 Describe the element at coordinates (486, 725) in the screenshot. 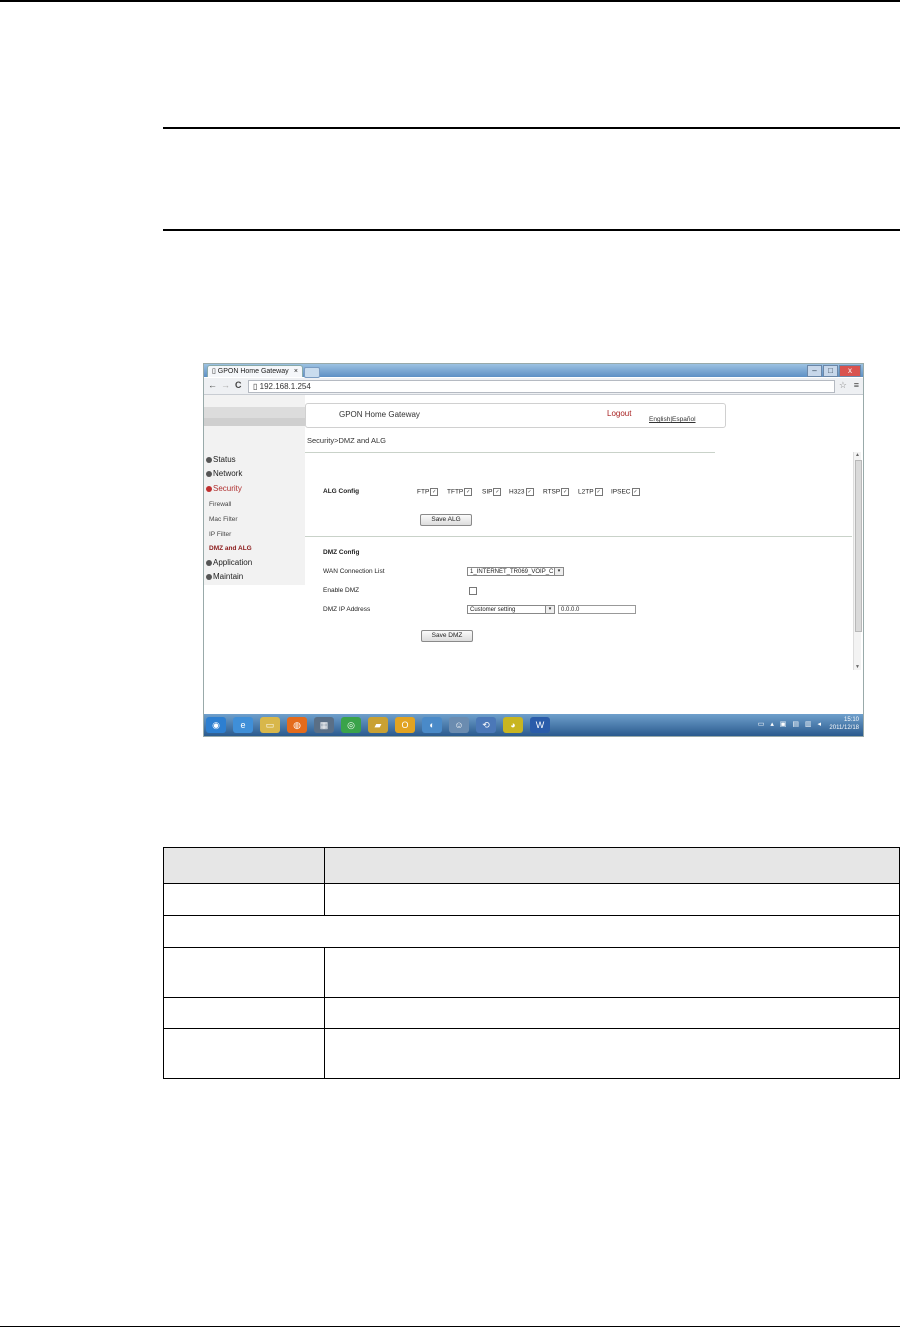

I see `sync-icon: ⟲` at that location.